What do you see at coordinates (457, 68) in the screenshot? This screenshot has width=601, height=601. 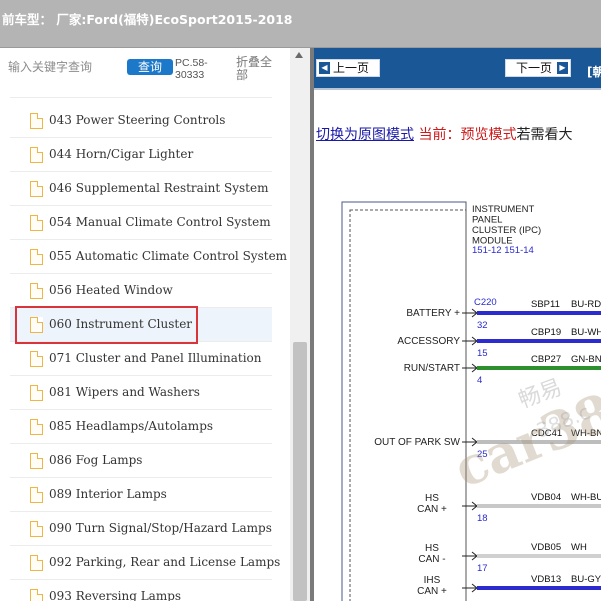 I see `page-nav-bar: ◀ 上一页 下一页 ▶ [朝` at bounding box center [457, 68].